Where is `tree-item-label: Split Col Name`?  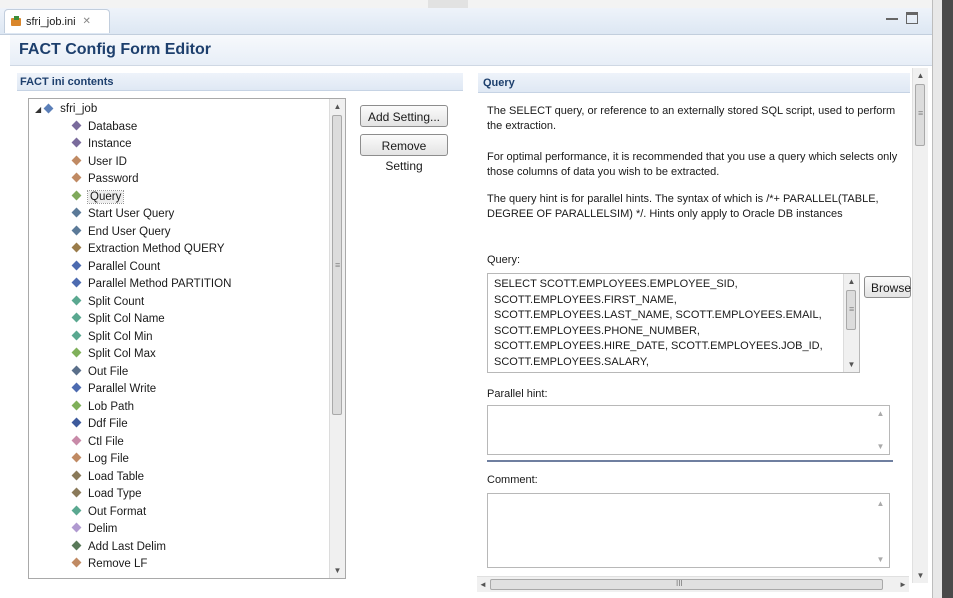 tree-item-label: Split Col Name is located at coordinates (126, 319).